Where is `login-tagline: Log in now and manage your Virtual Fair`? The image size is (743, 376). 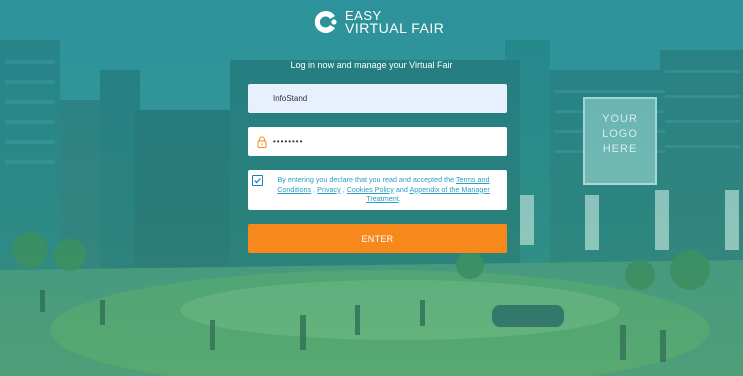 login-tagline: Log in now and manage your Virtual Fair is located at coordinates (371, 65).